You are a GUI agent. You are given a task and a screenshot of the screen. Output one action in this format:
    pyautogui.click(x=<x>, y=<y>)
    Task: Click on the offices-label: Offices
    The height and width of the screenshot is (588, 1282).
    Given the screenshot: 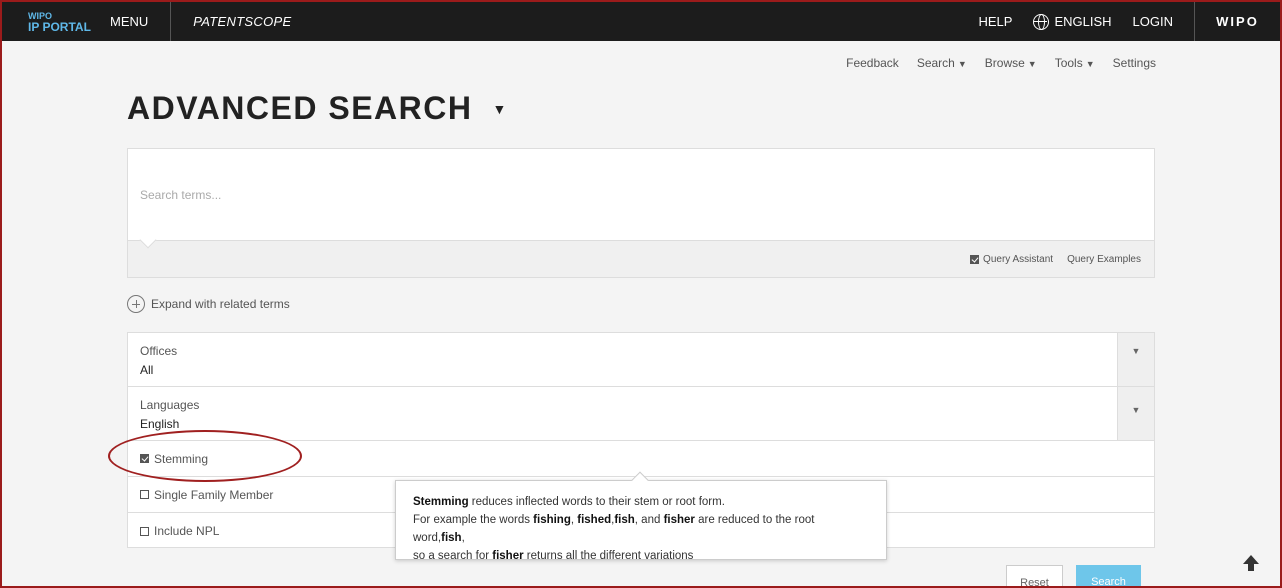 What is the action you would take?
    pyautogui.click(x=159, y=351)
    